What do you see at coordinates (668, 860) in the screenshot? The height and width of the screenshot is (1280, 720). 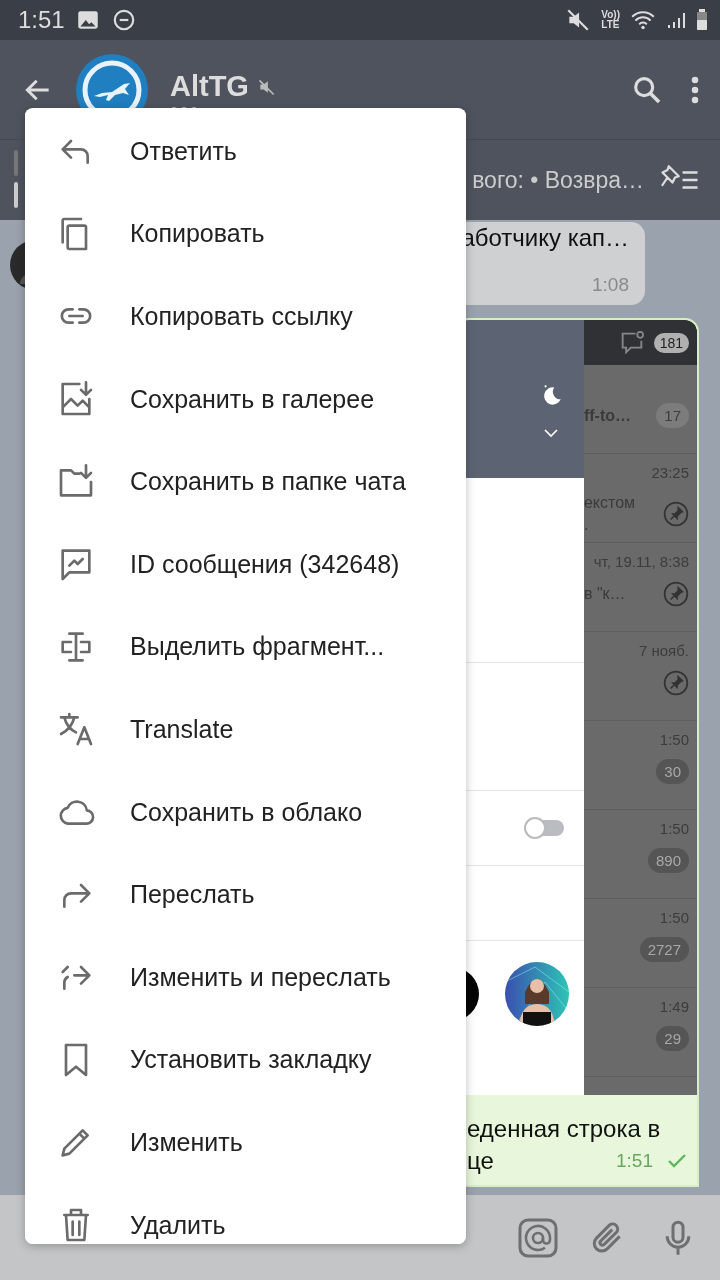 I see `unread-badge: 890` at bounding box center [668, 860].